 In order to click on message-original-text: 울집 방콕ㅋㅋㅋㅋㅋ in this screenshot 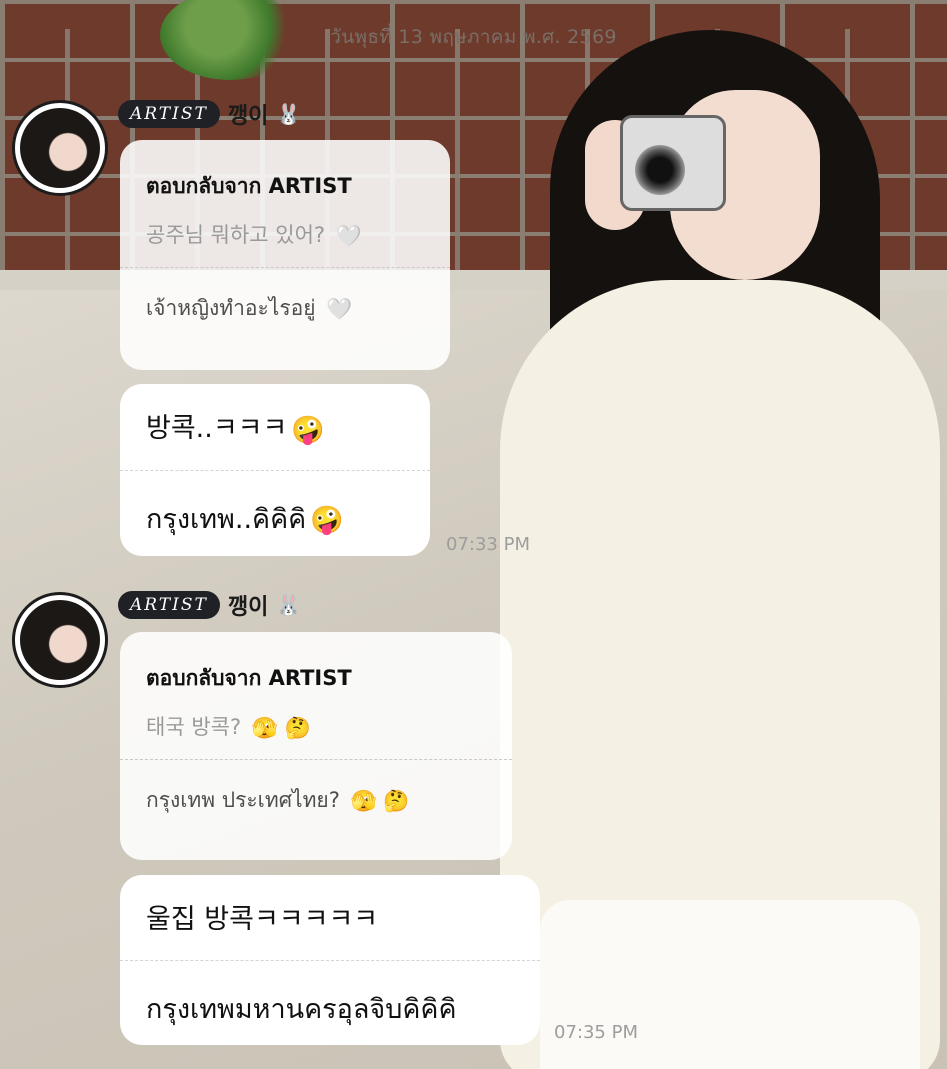, I will do `click(262, 919)`.